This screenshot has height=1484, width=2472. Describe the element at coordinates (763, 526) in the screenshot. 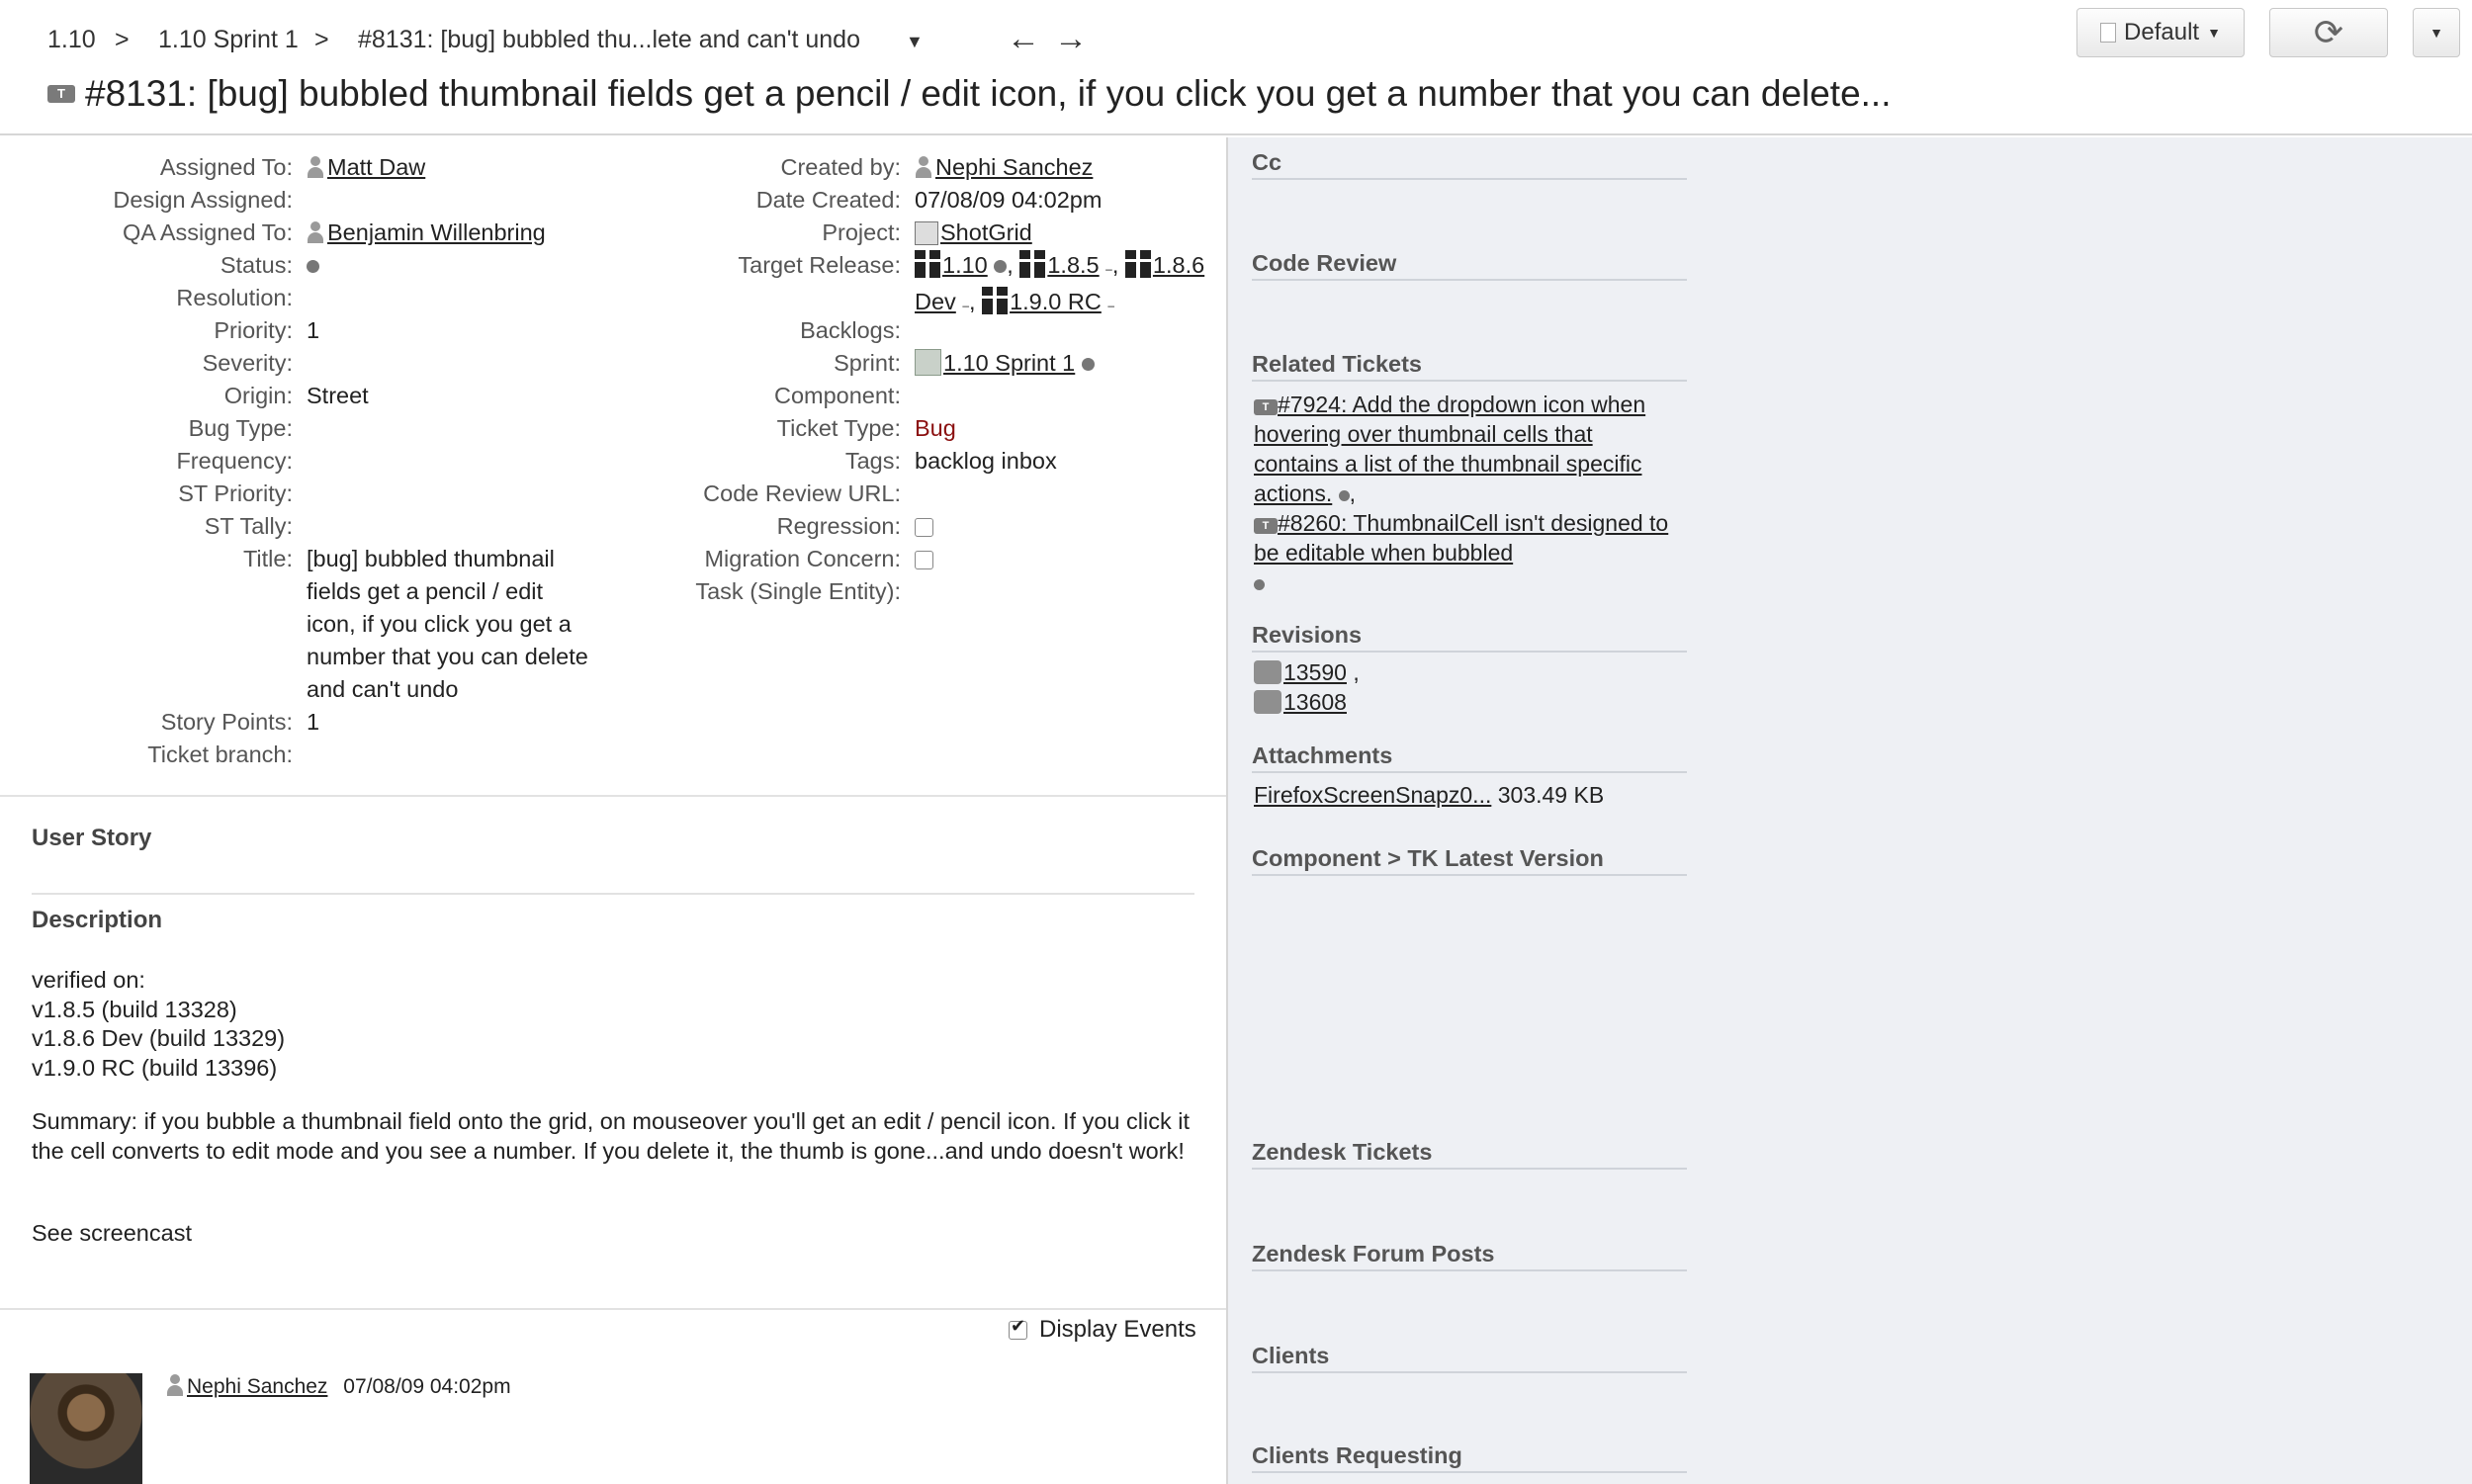

I see `field-regression: Regression:` at that location.